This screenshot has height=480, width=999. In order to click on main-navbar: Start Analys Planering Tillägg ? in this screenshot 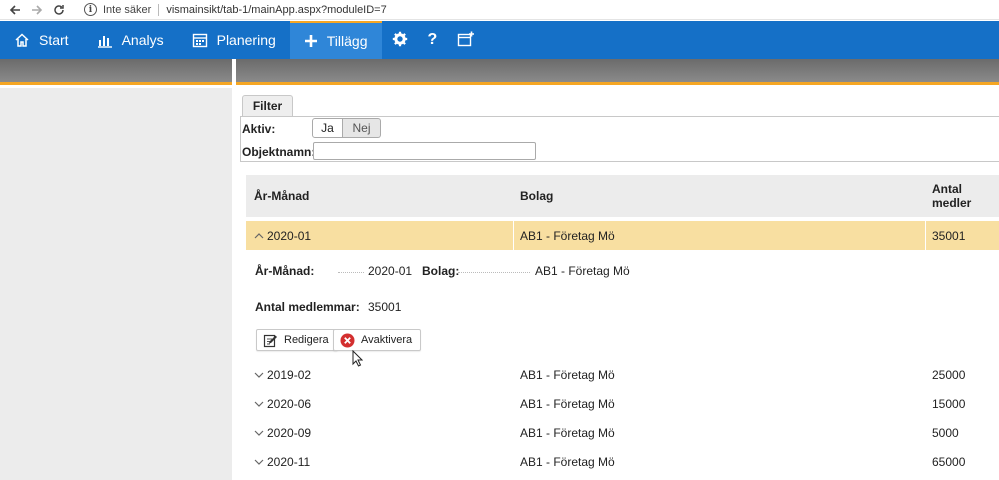, I will do `click(499, 40)`.